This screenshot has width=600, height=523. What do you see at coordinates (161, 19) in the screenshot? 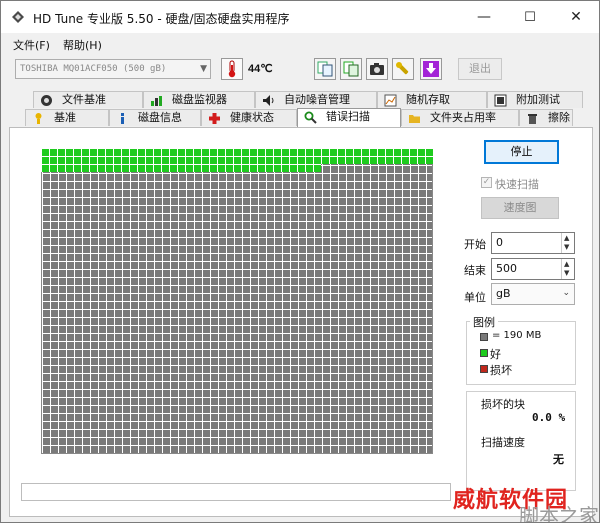
I see `window-title: HD Tune 专业版 5.50 - 硬盘/固态硬盘实用程序` at bounding box center [161, 19].